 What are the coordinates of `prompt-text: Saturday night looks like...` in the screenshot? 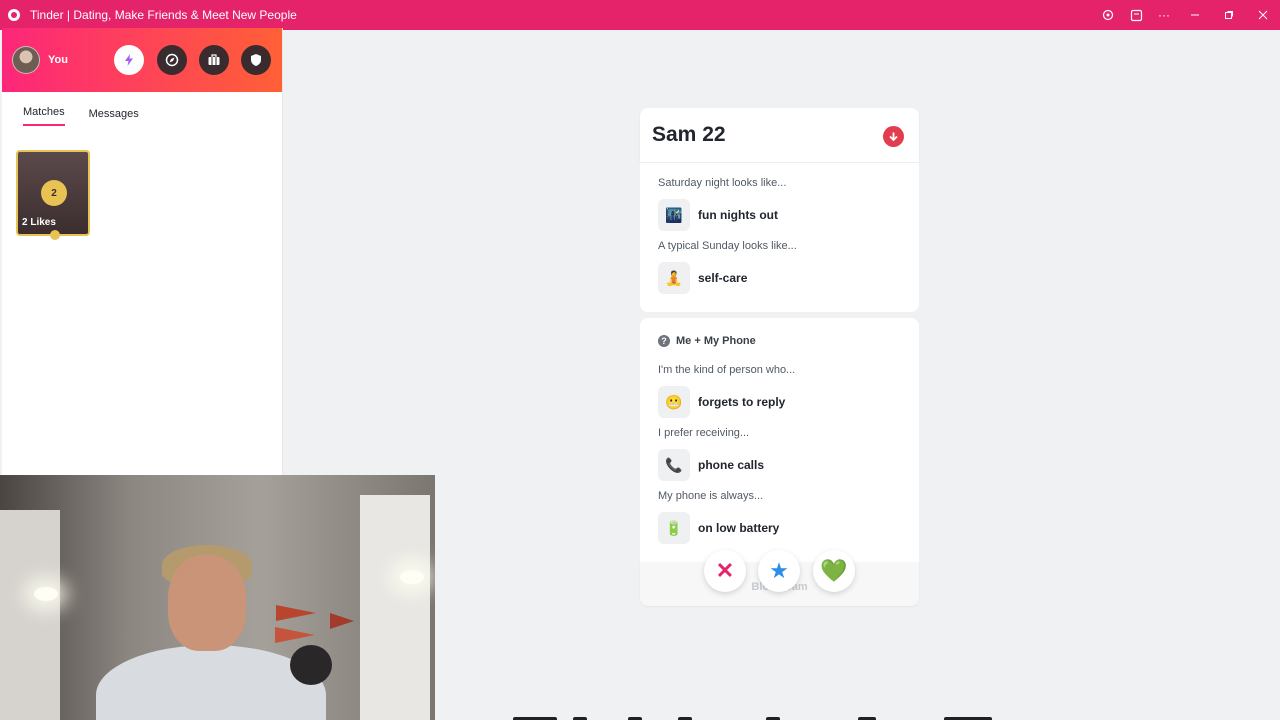 It's located at (722, 183).